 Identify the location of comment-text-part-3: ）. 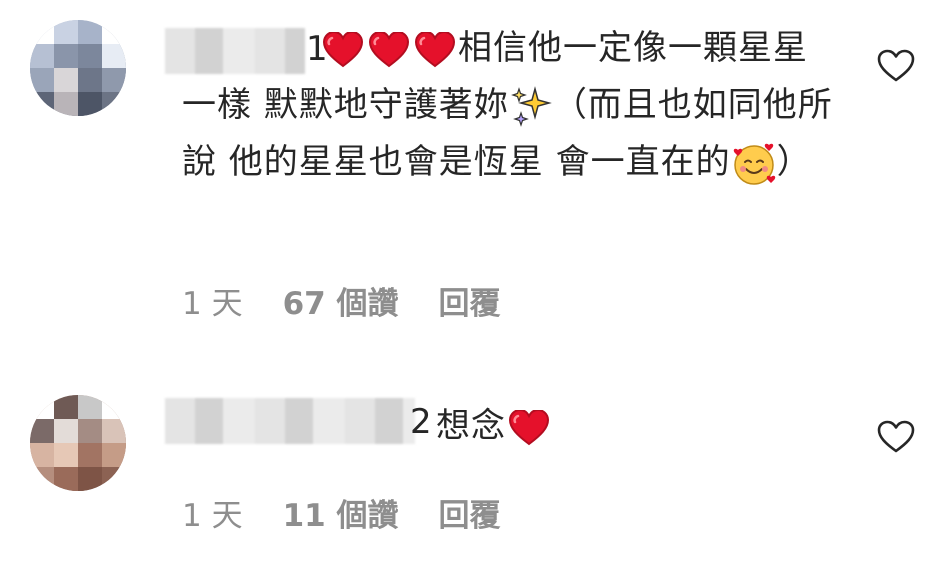
(794, 162).